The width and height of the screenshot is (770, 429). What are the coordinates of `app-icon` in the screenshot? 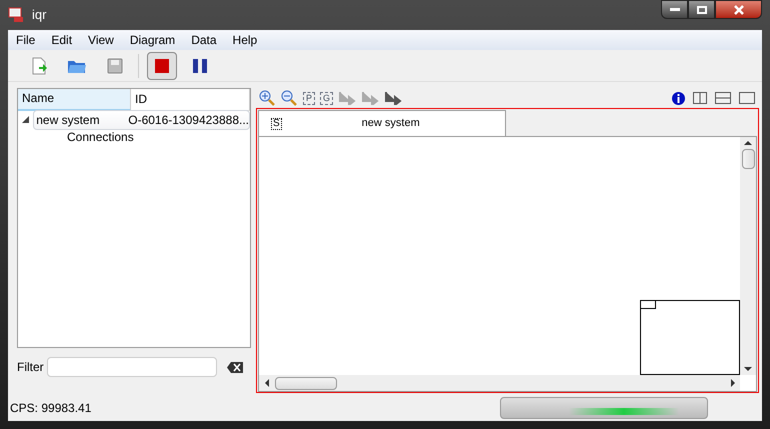 It's located at (16, 15).